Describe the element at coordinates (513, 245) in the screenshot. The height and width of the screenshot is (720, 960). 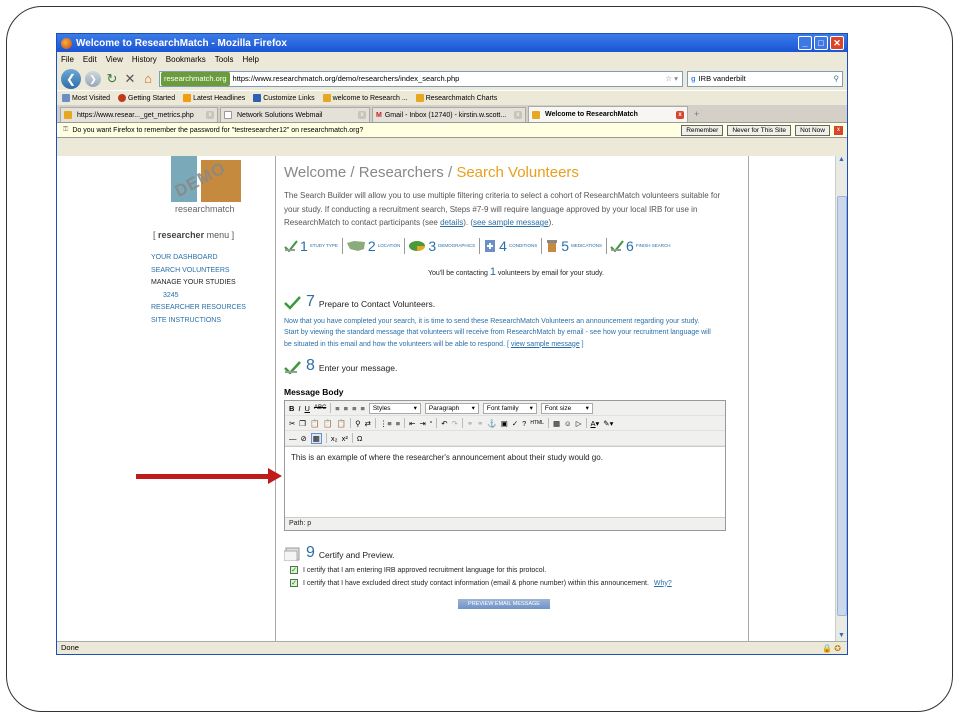
I see `step-conditions: 4 CONDITIONS` at that location.